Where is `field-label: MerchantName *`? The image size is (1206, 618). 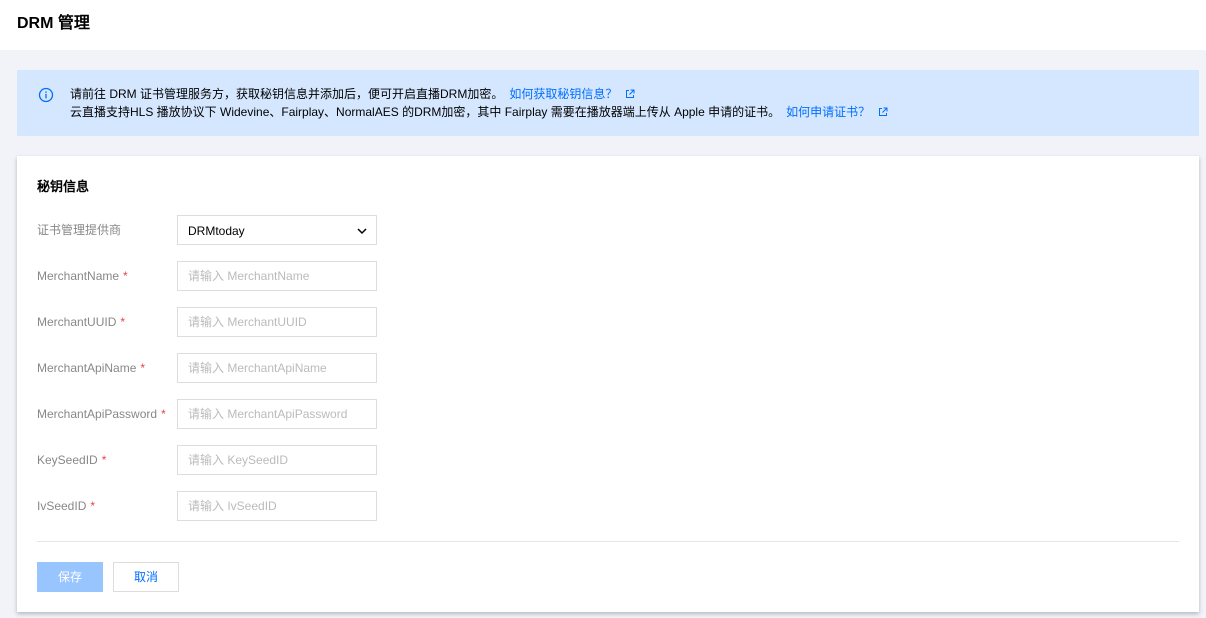 field-label: MerchantName * is located at coordinates (82, 276).